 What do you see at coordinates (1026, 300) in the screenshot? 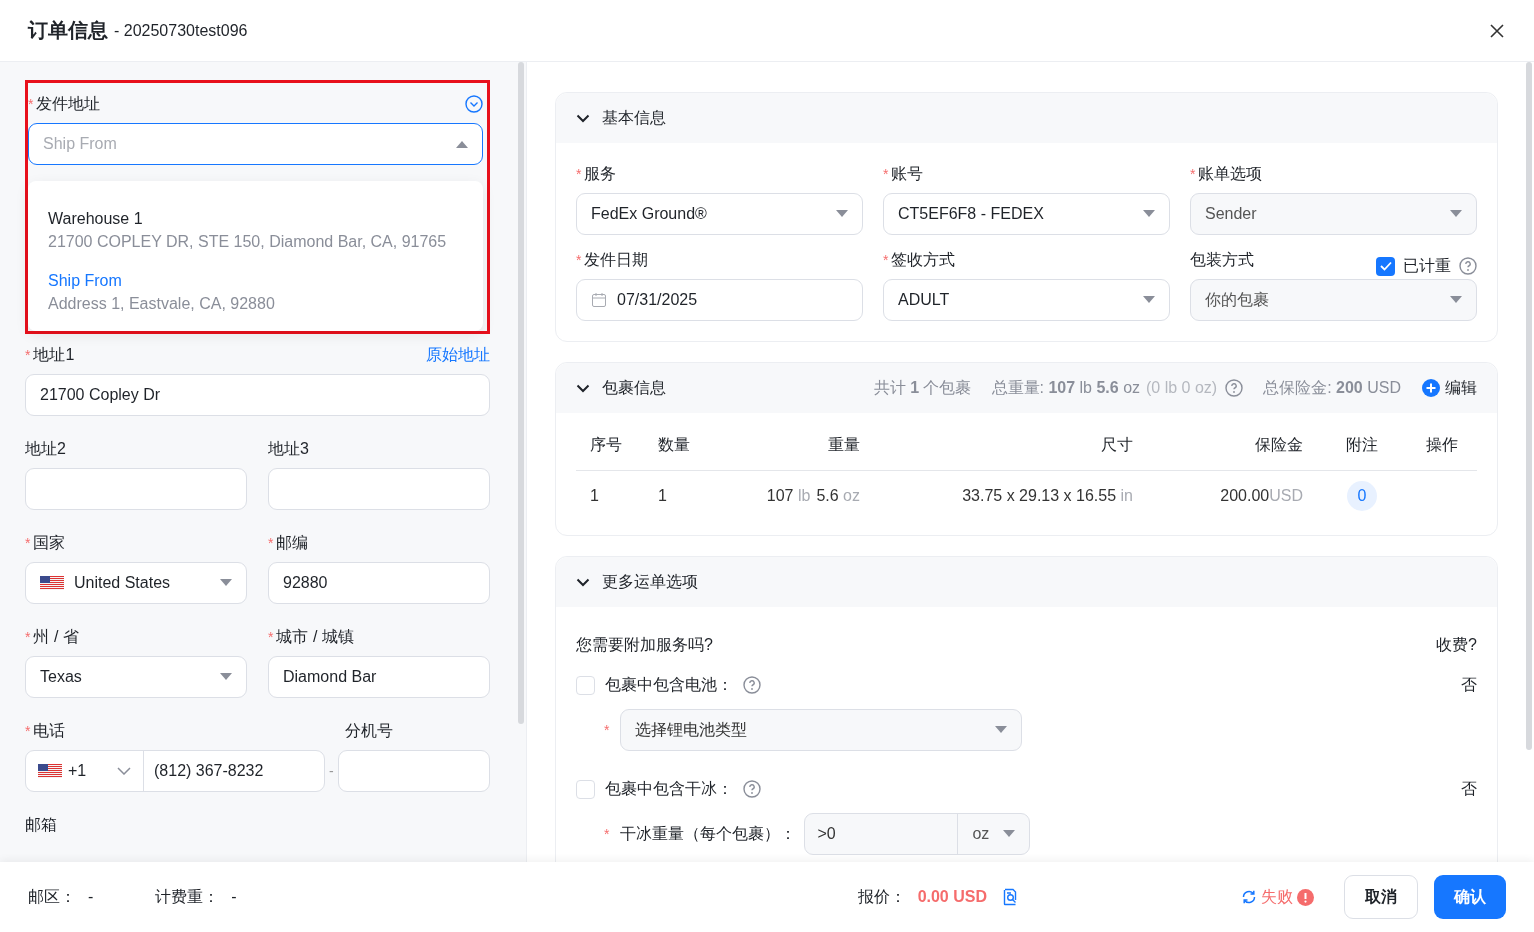
I see `dropdown: ADULT` at bounding box center [1026, 300].